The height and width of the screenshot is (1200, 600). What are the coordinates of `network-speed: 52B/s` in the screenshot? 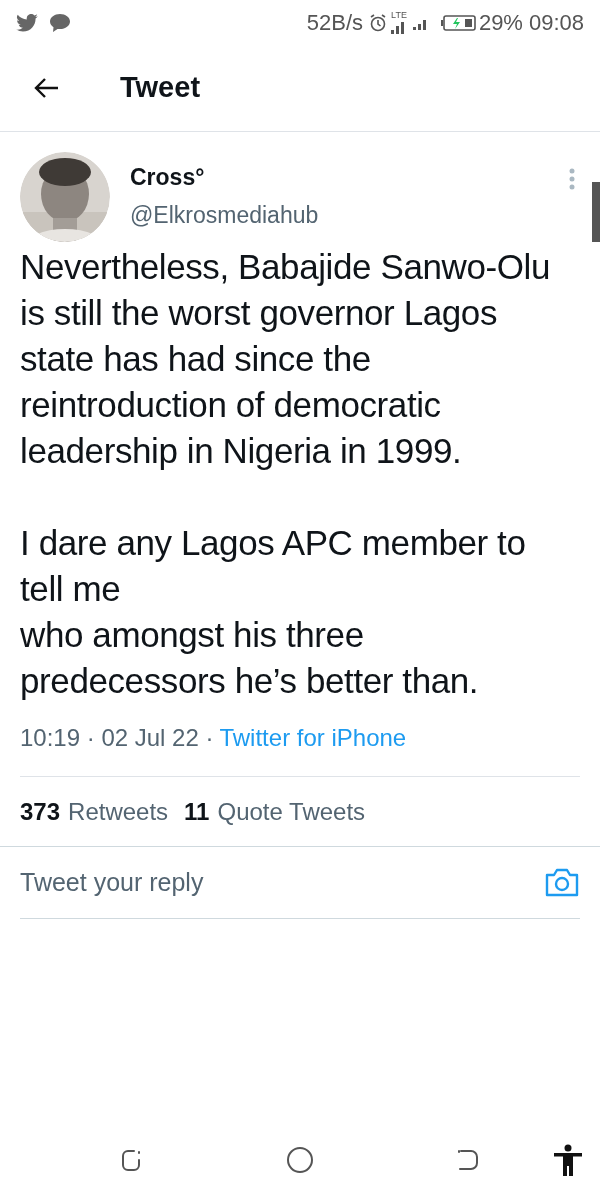 It's located at (335, 23).